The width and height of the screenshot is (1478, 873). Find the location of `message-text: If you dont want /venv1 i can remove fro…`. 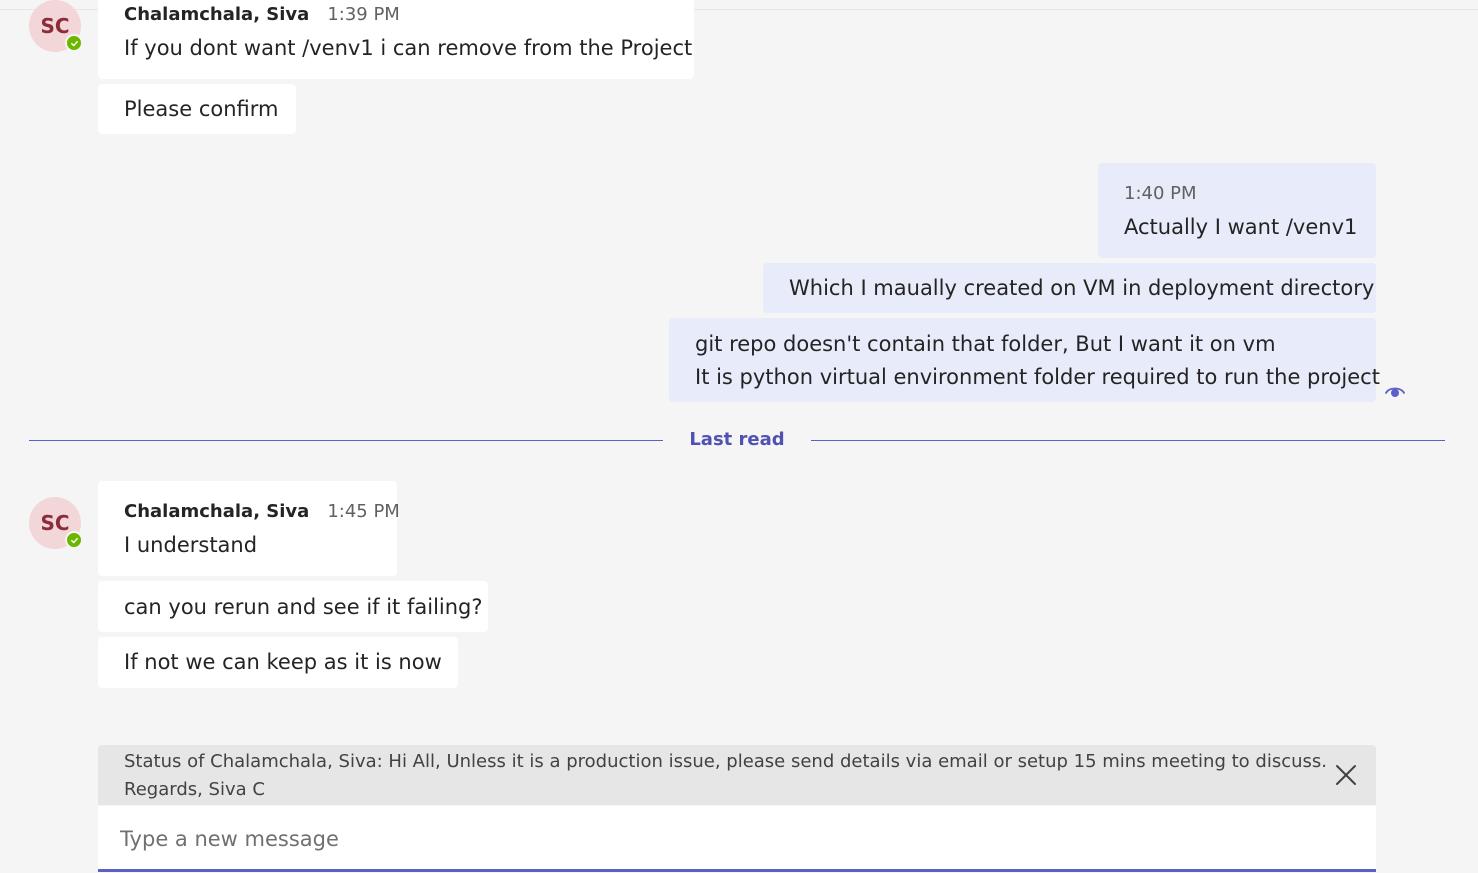

message-text: If you dont want /venv1 i can remove fro… is located at coordinates (408, 48).